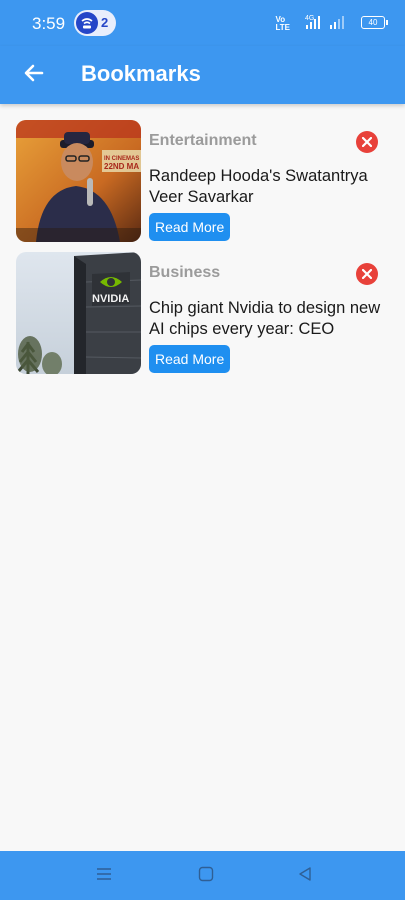 The image size is (405, 900). I want to click on article-headline: Randeep Hooda's Swatantrya Veer Savarkar, so click(258, 186).